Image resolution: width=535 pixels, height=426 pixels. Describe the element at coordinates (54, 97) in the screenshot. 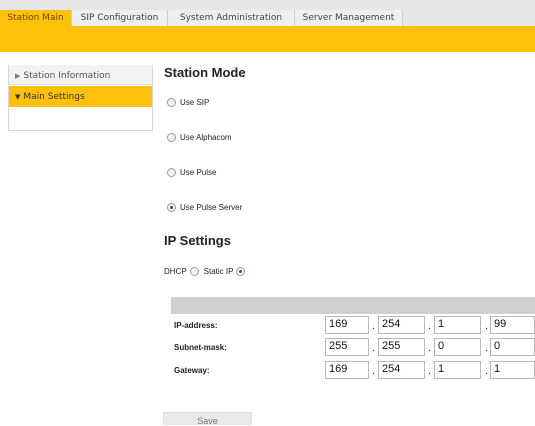

I see `sidebar-item-label: Main Settings` at that location.